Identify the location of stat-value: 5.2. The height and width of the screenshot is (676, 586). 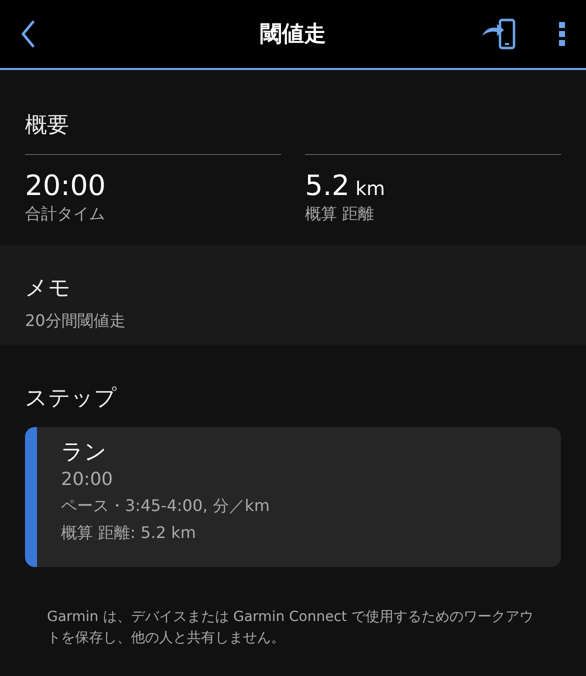
(327, 185).